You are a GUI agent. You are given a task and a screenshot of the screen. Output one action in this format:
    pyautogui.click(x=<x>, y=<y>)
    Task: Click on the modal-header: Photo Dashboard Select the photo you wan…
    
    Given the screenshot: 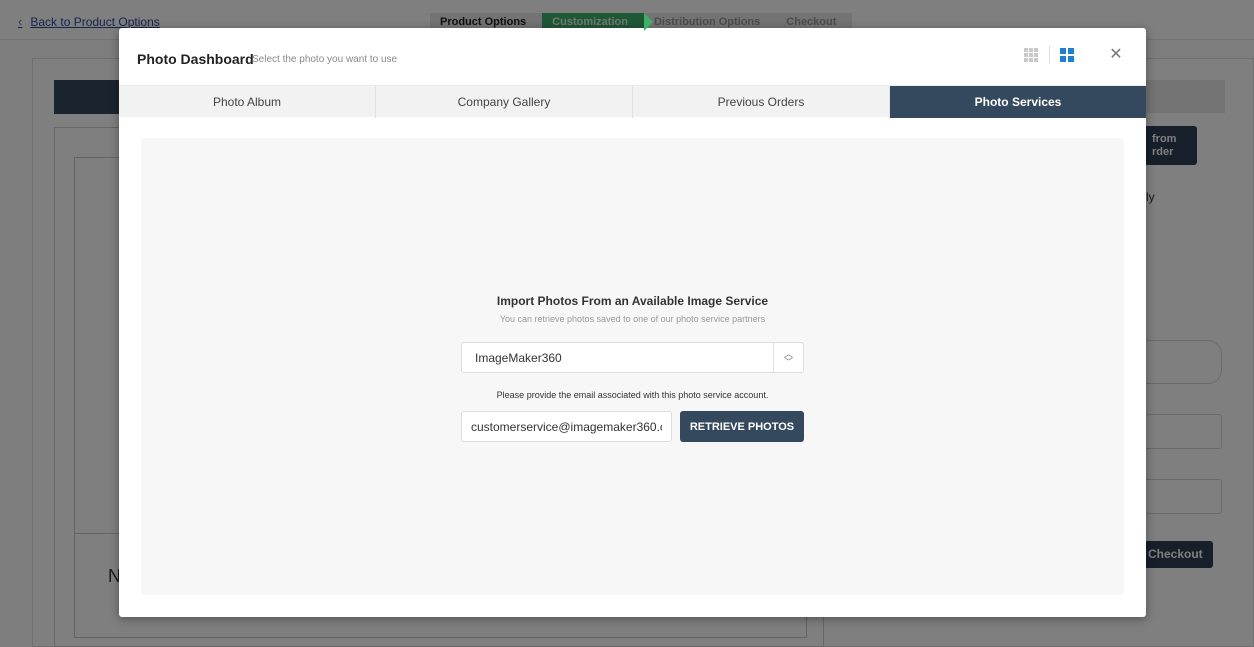 What is the action you would take?
    pyautogui.click(x=632, y=56)
    